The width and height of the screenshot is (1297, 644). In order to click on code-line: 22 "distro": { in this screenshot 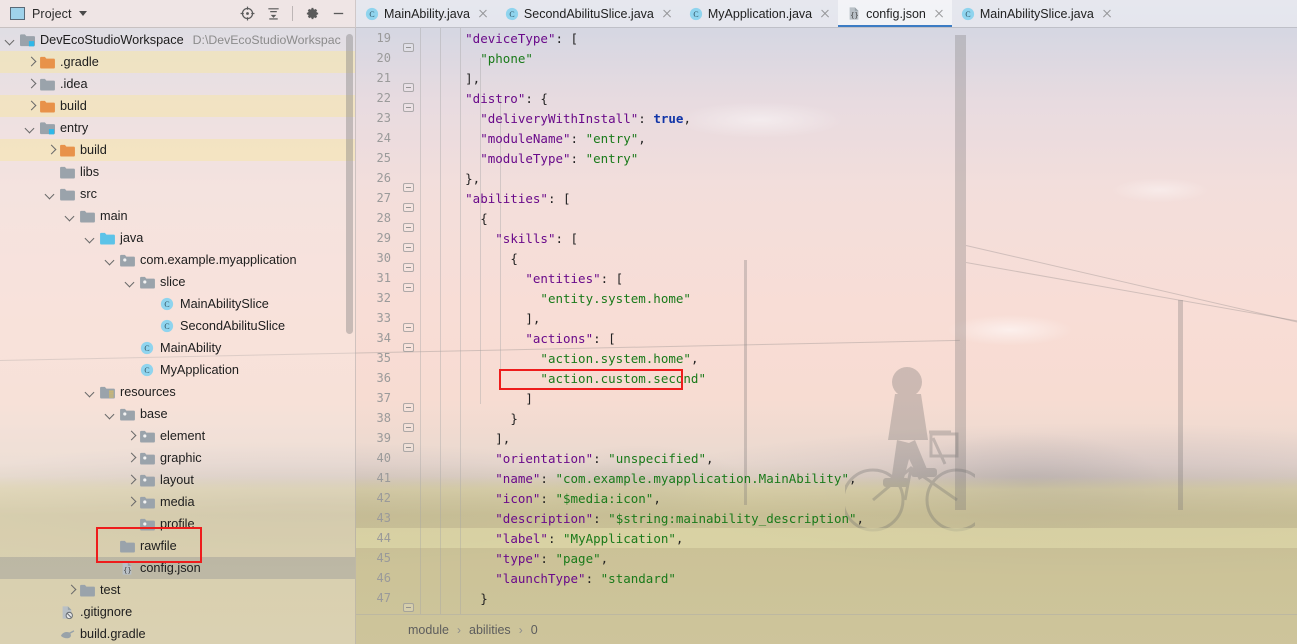, I will do `click(826, 100)`.